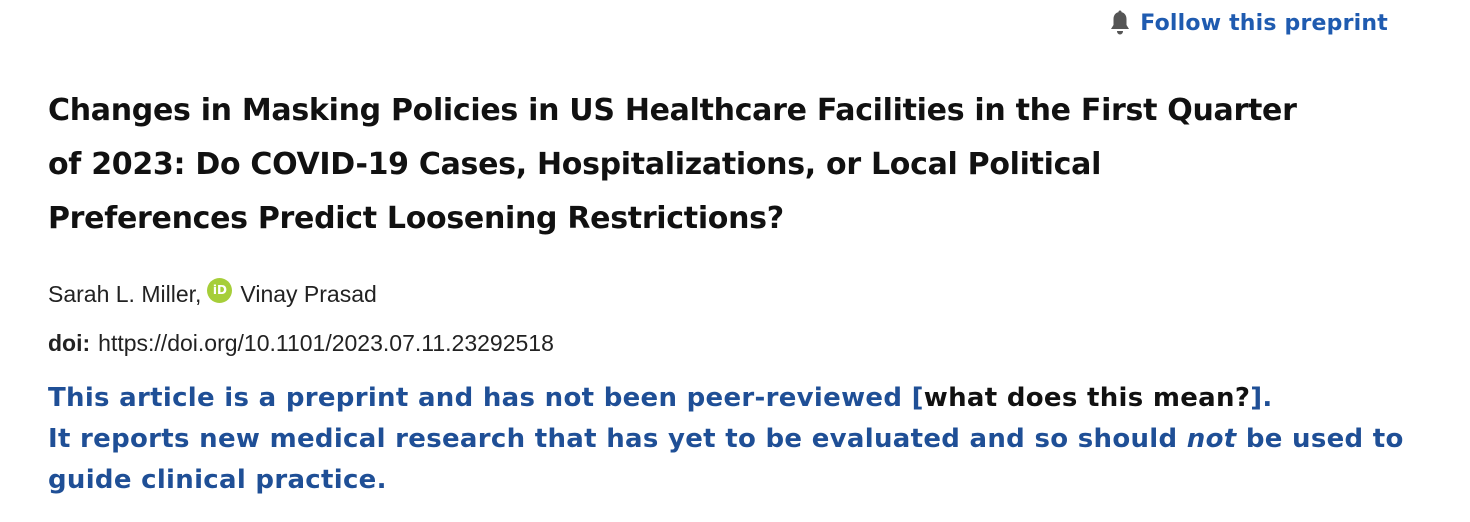  Describe the element at coordinates (69, 343) in the screenshot. I see `doi-label: doi:` at that location.